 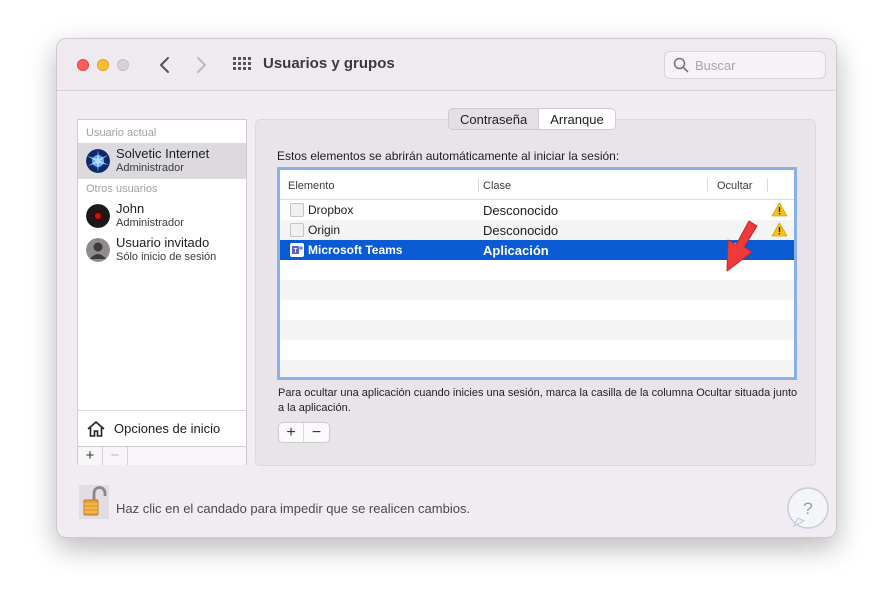 I want to click on item-name: Origin, so click(x=324, y=230).